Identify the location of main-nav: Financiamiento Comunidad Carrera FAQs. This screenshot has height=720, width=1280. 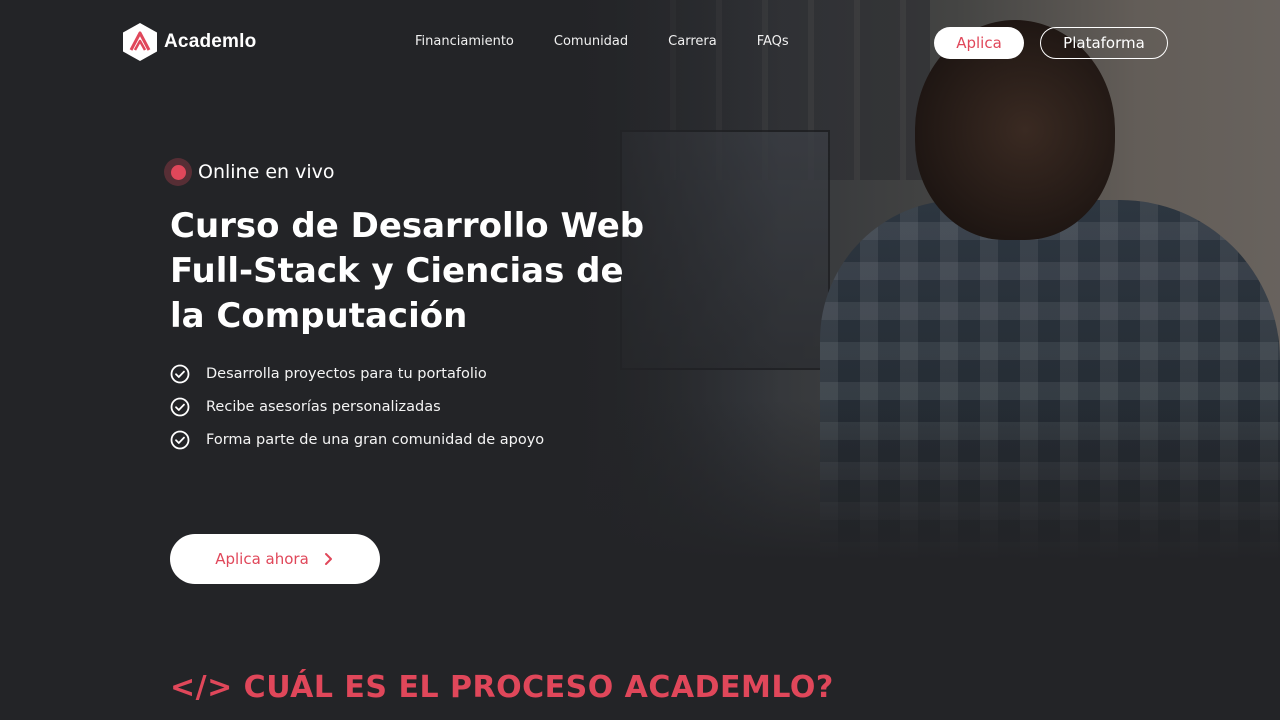
(602, 41).